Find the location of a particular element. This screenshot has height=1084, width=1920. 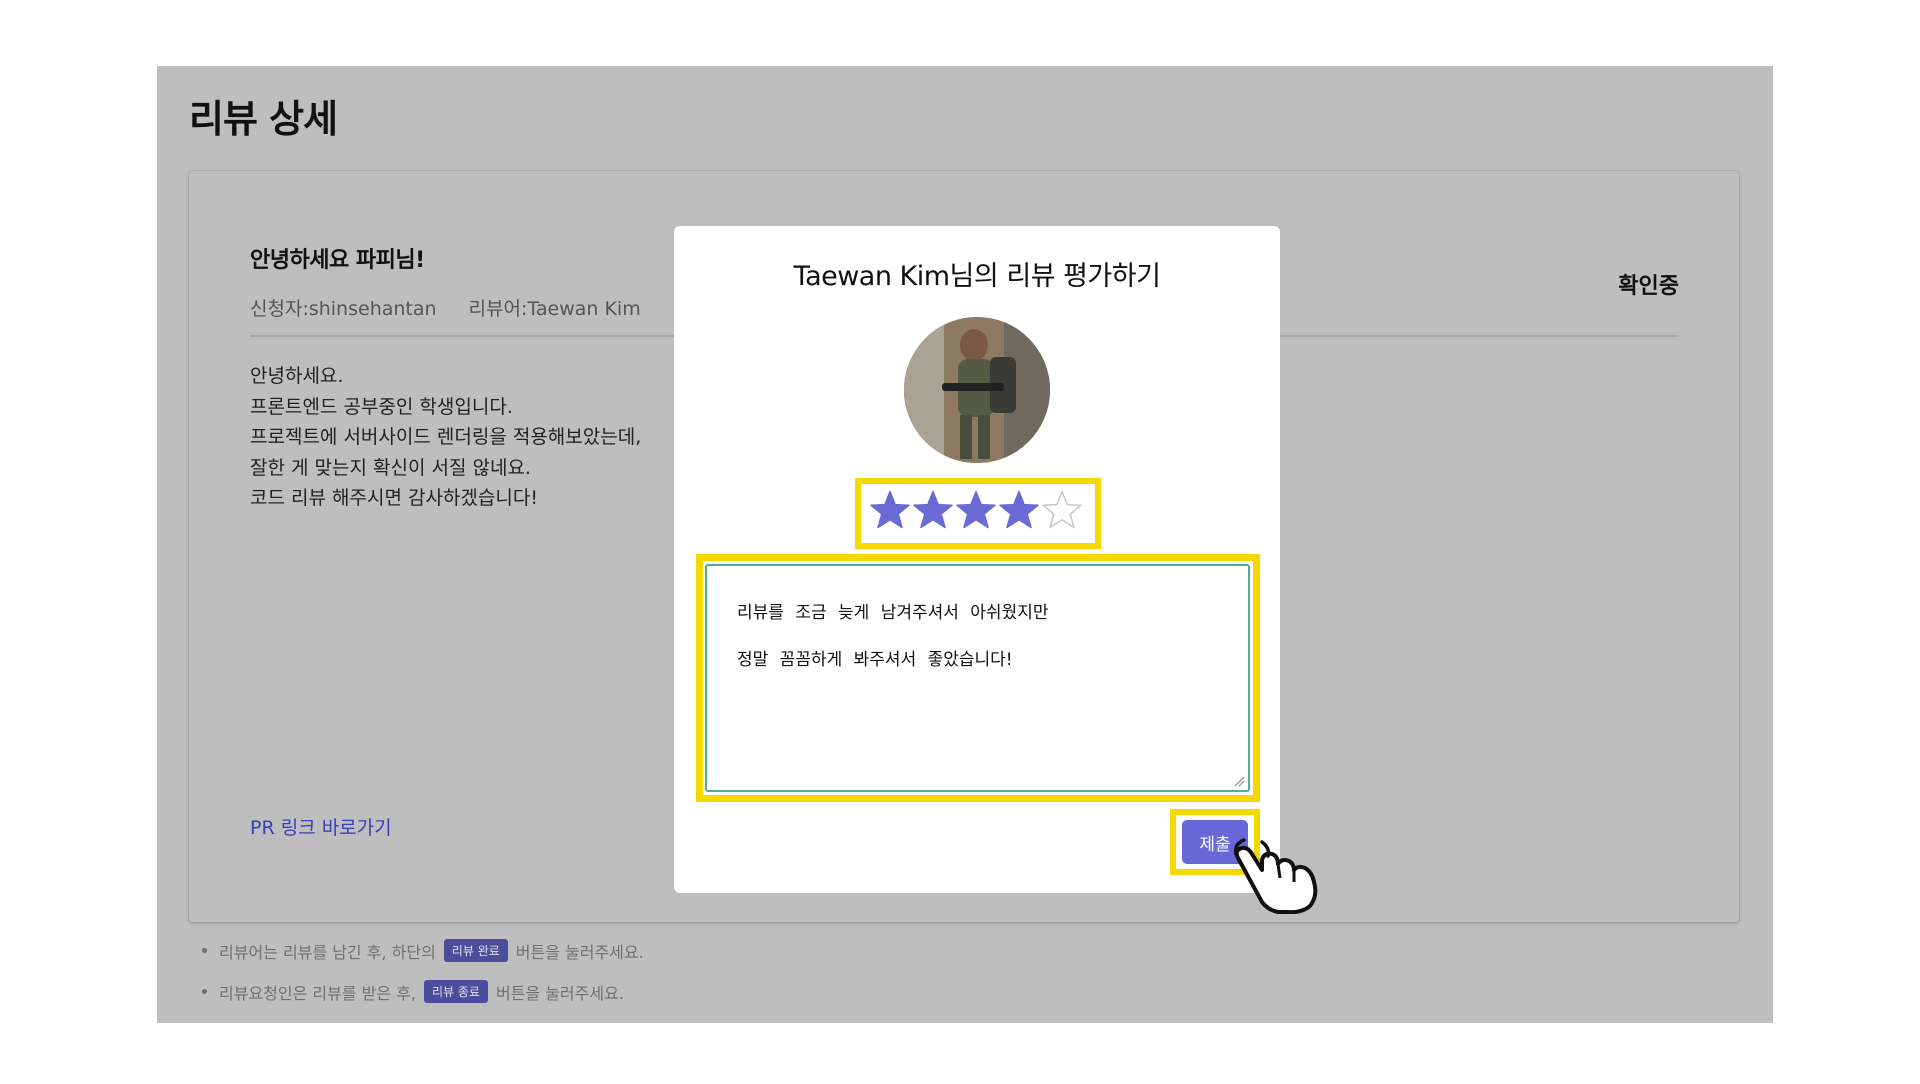

note-text: 리뷰어는 리뷰를 남긴 후, 하단의 is located at coordinates (327, 952).